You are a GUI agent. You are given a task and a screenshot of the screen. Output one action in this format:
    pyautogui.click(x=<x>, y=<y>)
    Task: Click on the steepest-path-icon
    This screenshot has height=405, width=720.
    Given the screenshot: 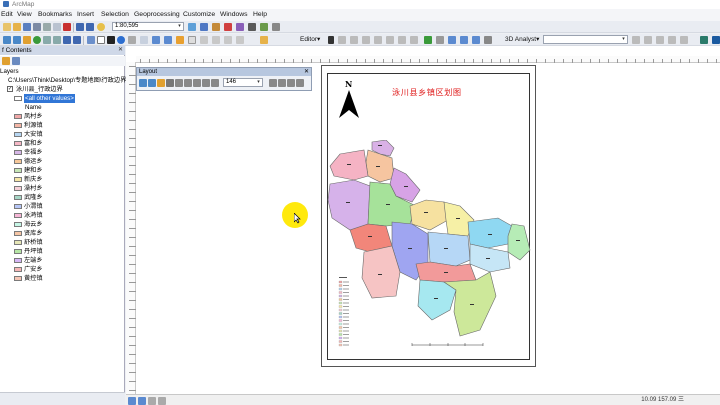 What is the action you would take?
    pyautogui.click(x=648, y=40)
    